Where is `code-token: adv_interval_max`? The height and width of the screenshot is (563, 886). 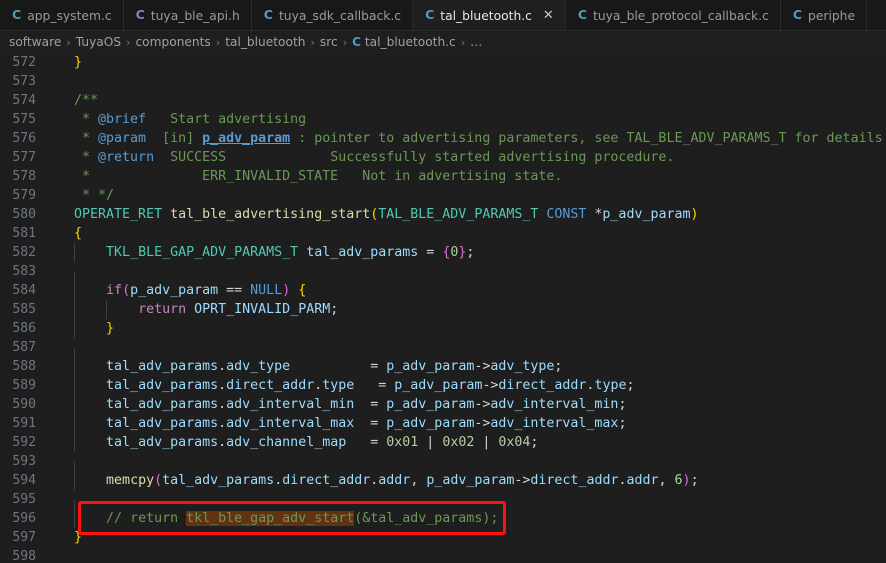 code-token: adv_interval_max is located at coordinates (554, 423).